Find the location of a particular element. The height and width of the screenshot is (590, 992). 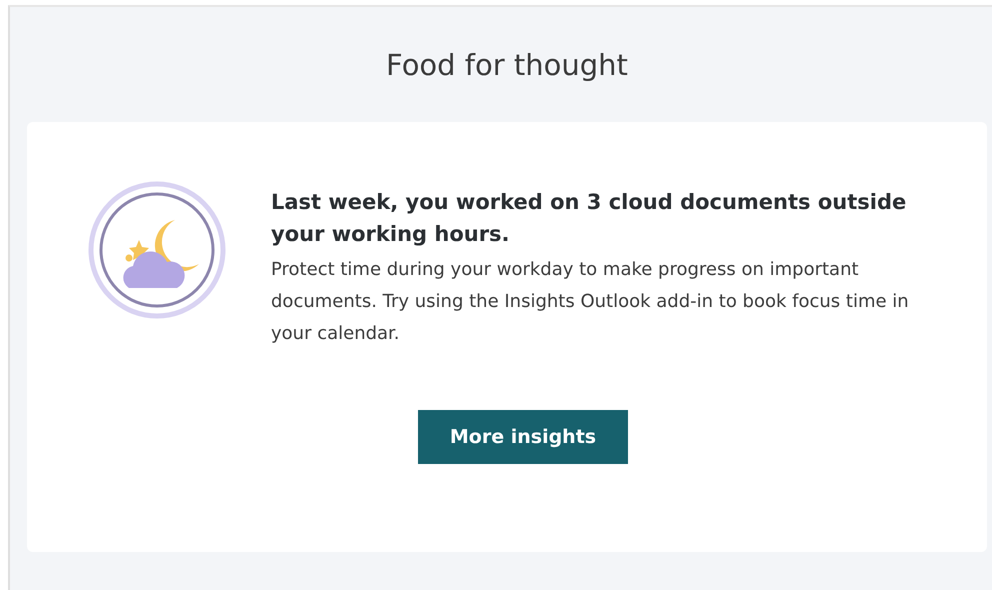

insight-heading: Last week, you worked on 3 cloud documents outside your working hours. is located at coordinates (589, 218).